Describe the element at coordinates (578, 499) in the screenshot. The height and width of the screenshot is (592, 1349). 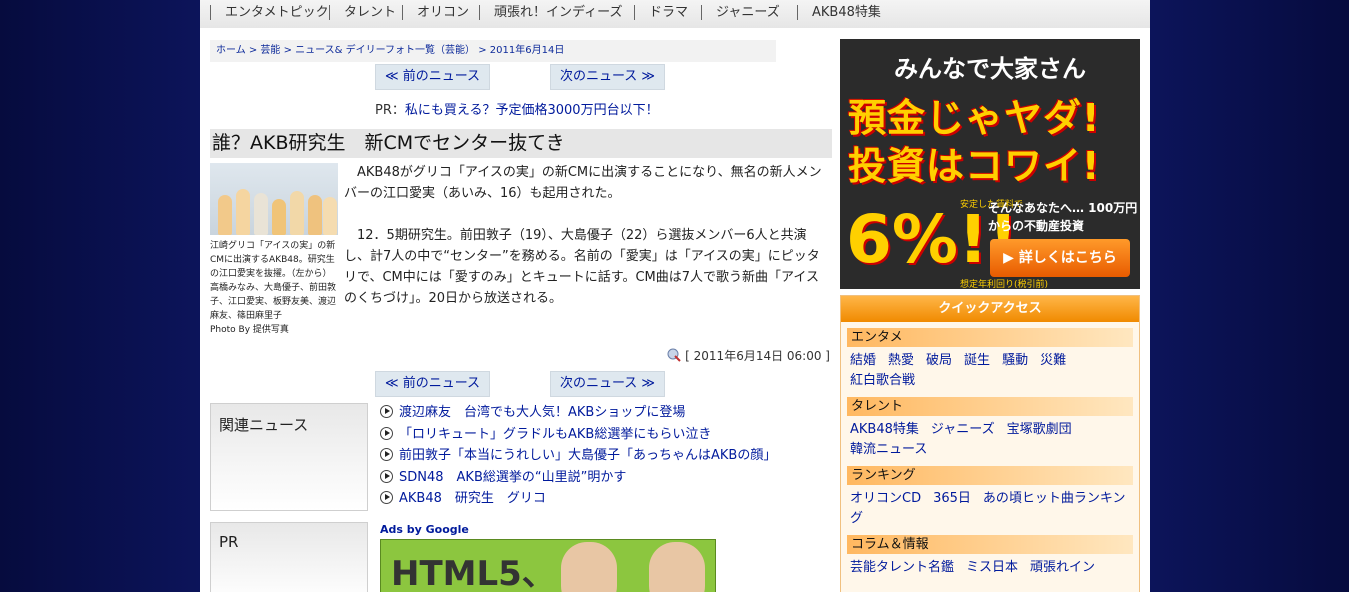
I see `related-news-item: AKB48 研究生 グリコ` at that location.